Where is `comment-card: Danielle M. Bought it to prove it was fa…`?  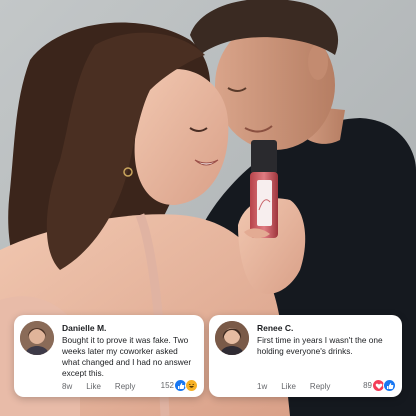
comment-card: Danielle M. Bought it to prove it was fa… is located at coordinates (109, 356).